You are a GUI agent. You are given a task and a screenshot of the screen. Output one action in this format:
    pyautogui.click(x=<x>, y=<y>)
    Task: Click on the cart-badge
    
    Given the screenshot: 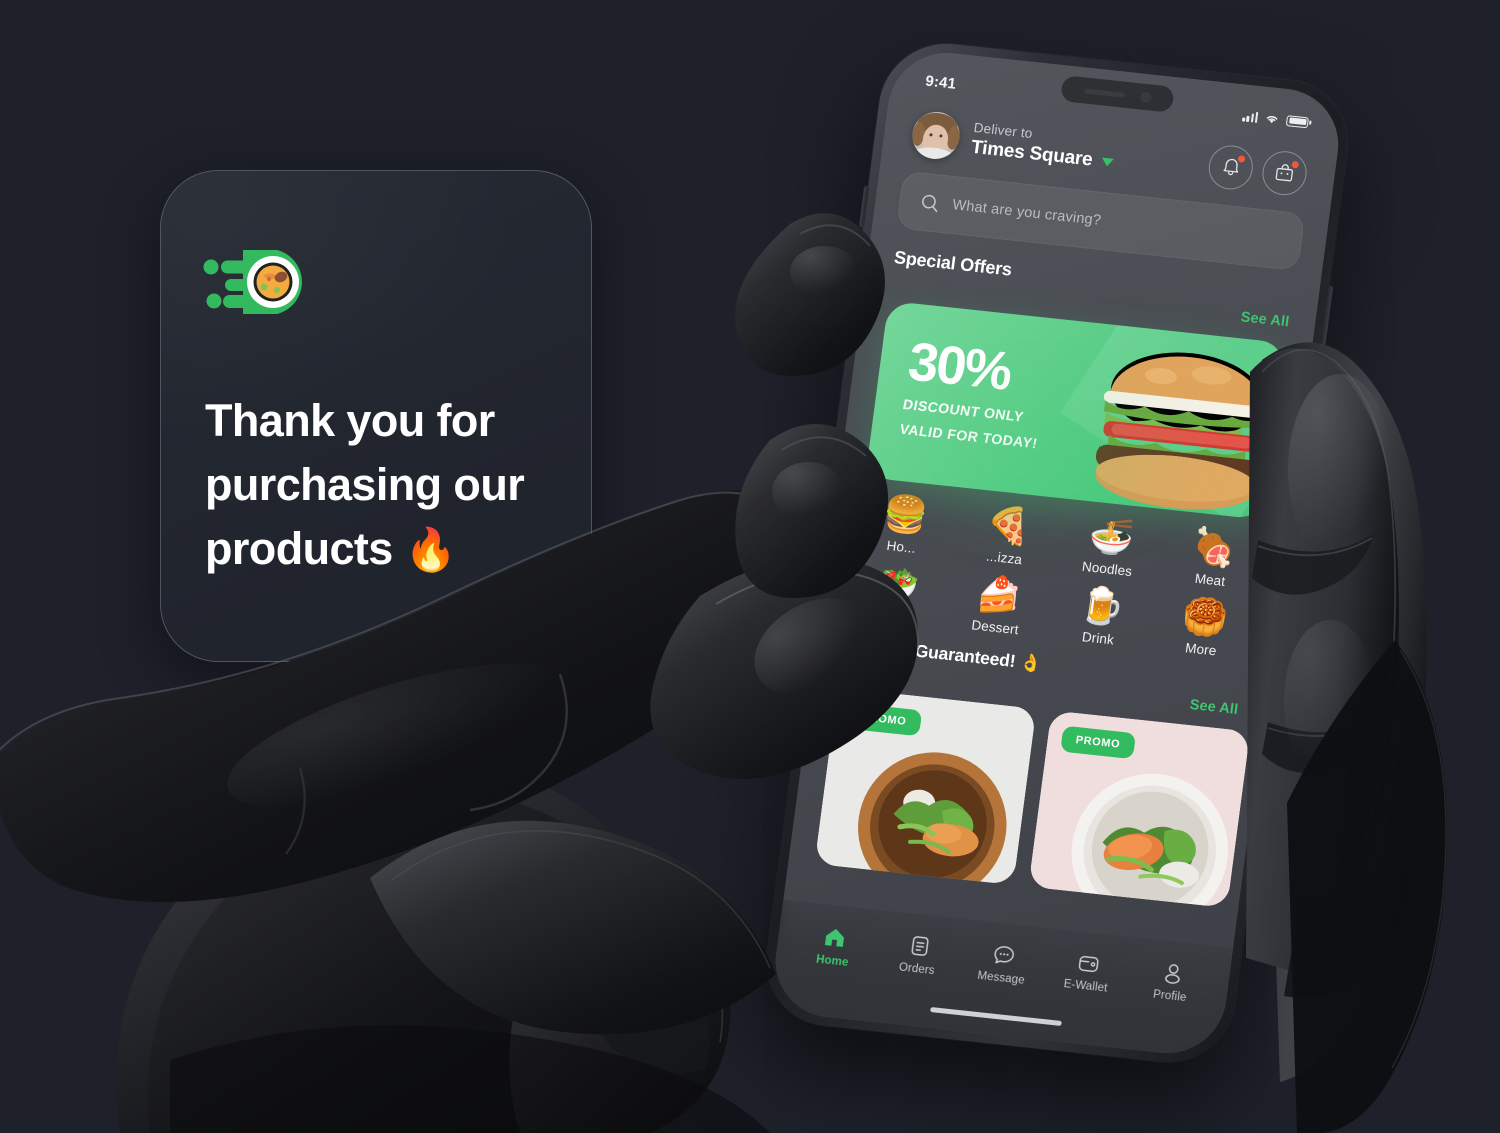 What is the action you would take?
    pyautogui.click(x=1295, y=164)
    